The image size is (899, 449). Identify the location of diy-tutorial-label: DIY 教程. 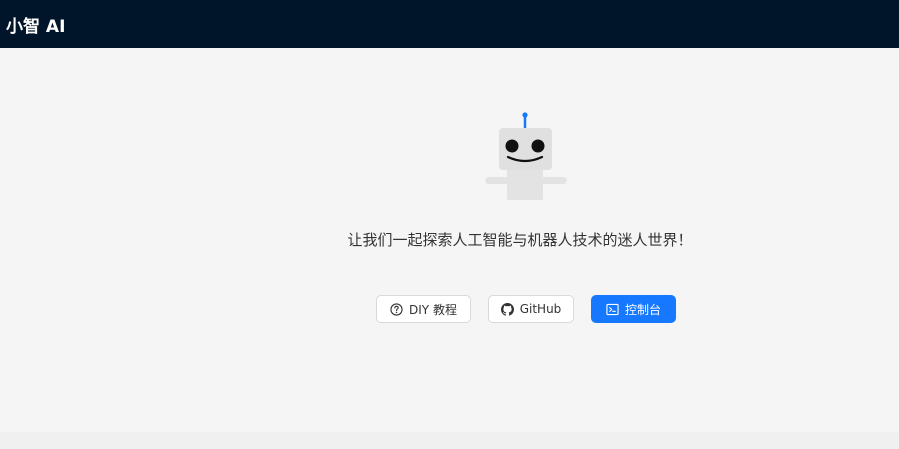
(433, 309).